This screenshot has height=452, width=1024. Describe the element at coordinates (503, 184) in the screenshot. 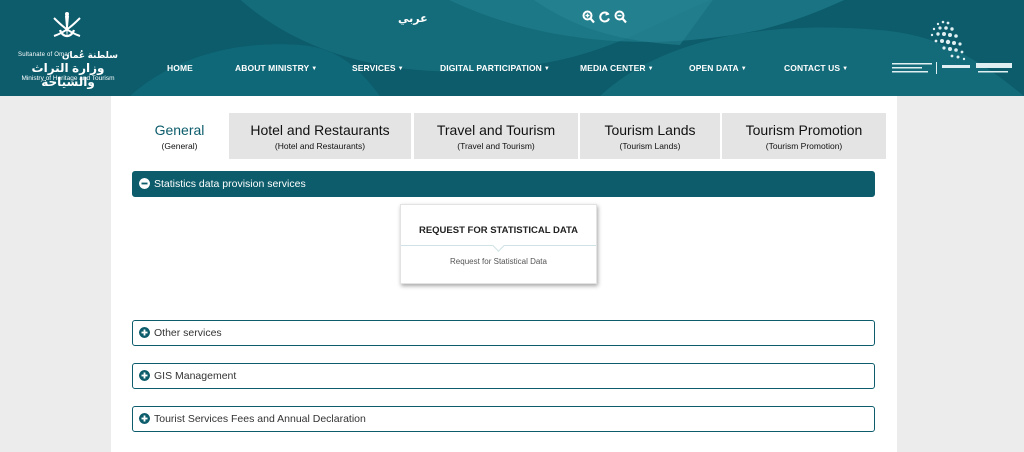

I see `section-statistics-data-provision: Statistics data provision services` at that location.